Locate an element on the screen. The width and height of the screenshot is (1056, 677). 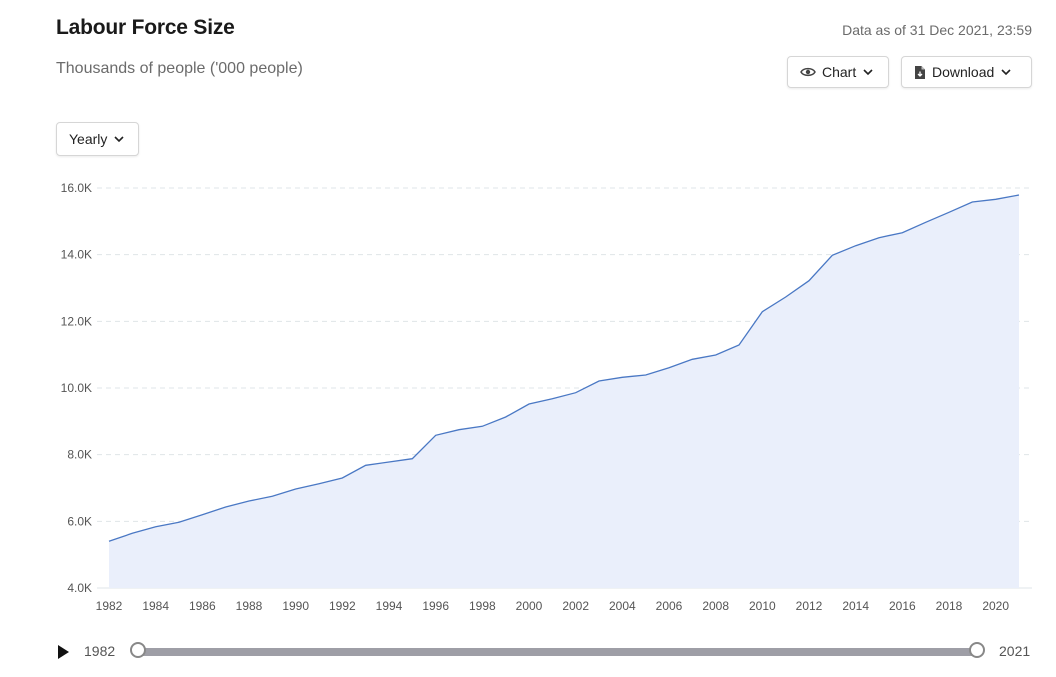
x-tick-label: 2014 is located at coordinates (855, 606).